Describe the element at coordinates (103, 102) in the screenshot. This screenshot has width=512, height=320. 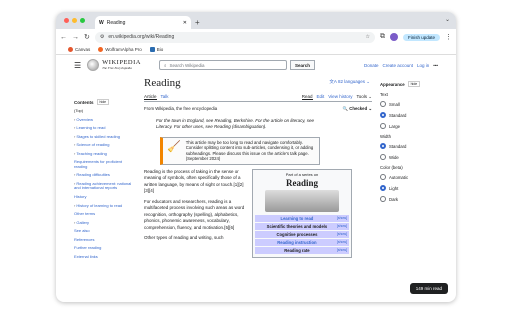
I see `toc-hide-button: hide` at that location.